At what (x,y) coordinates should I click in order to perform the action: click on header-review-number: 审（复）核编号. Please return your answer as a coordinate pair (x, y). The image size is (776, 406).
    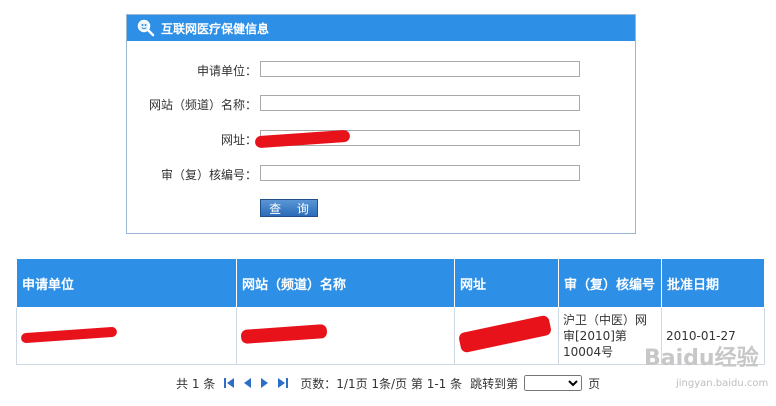
    Looking at the image, I should click on (610, 283).